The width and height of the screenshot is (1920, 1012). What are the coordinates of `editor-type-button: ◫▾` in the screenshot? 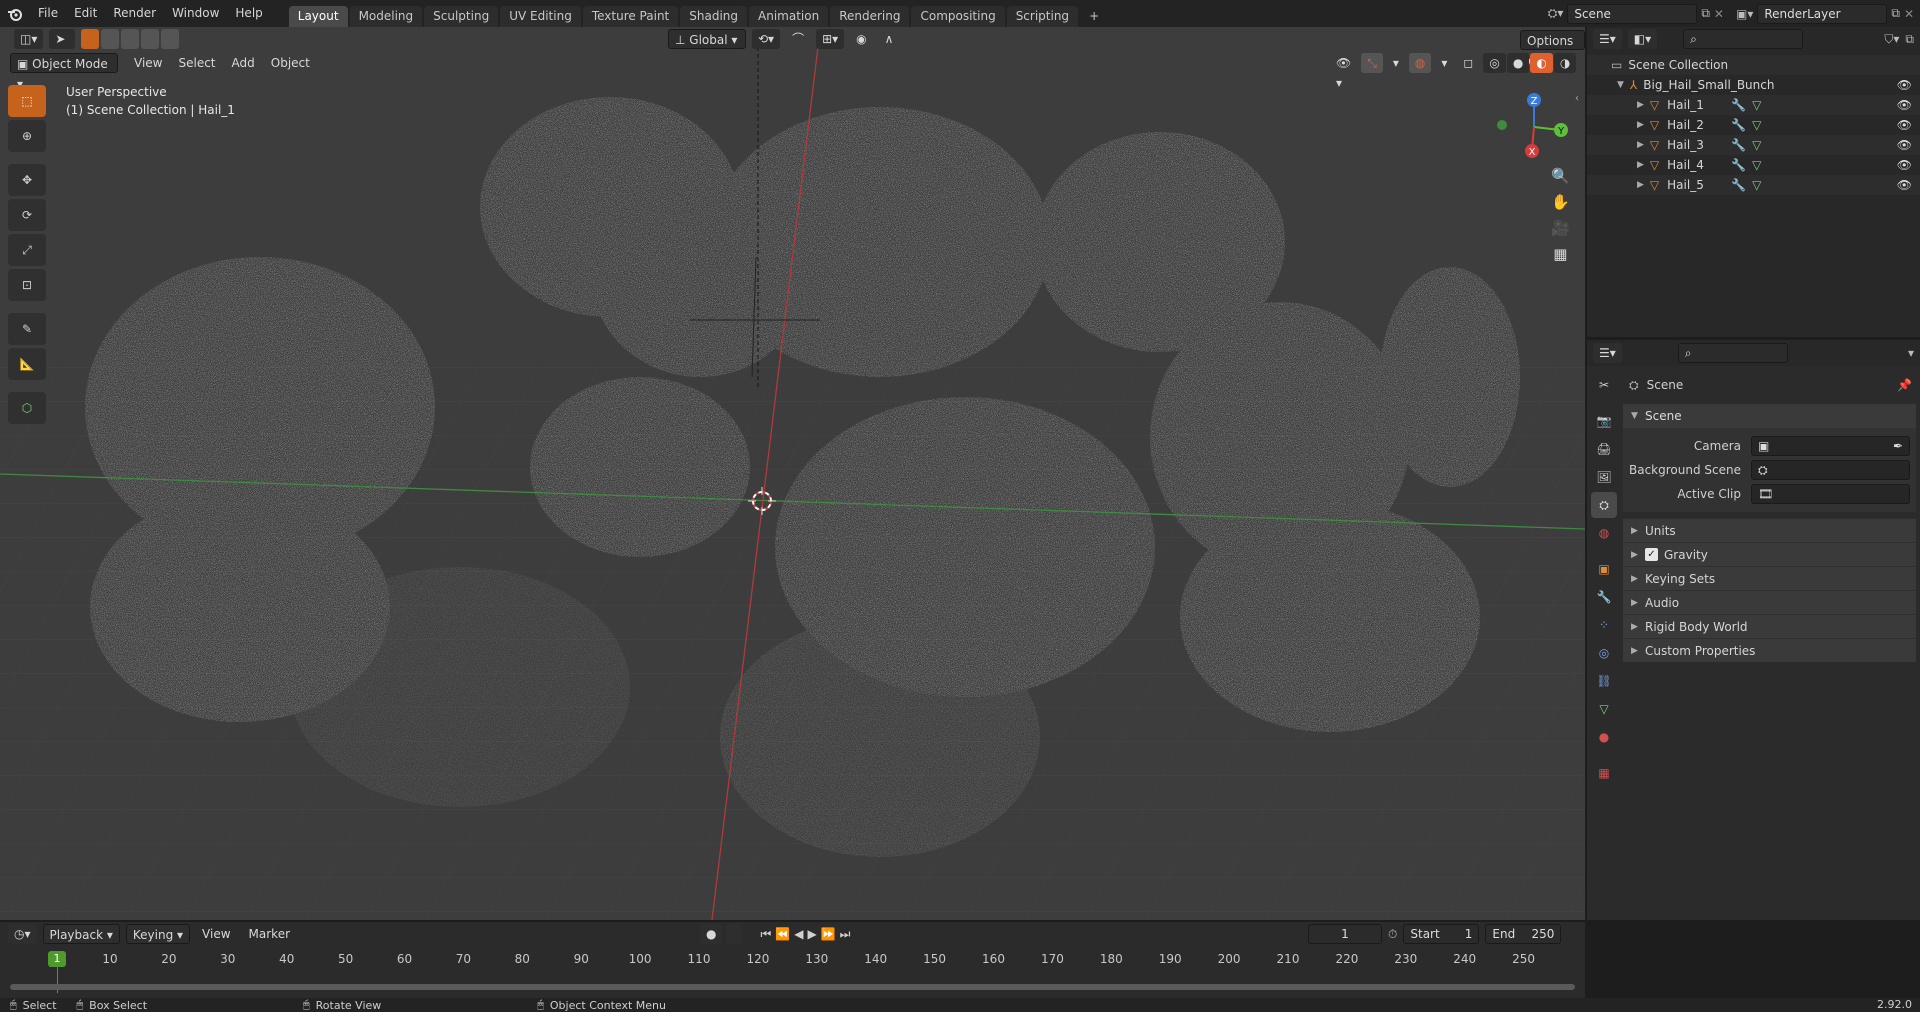 It's located at (29, 39).